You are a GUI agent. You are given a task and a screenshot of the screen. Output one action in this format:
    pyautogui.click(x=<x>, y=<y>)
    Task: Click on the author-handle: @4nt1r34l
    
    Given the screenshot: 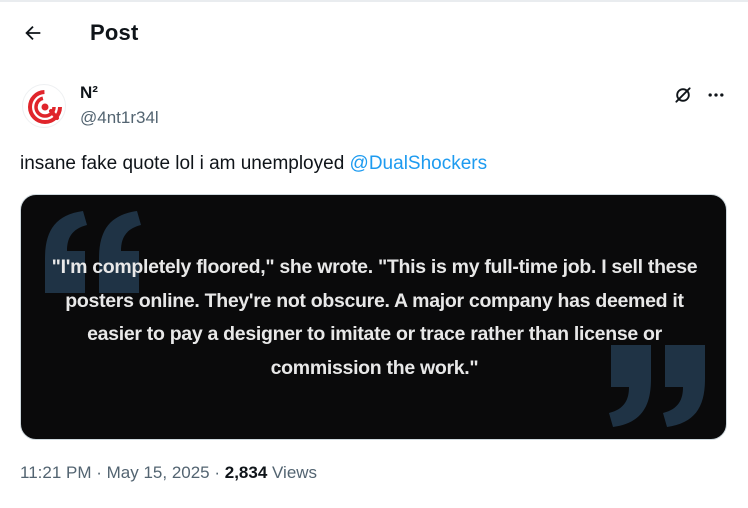 What is the action you would take?
    pyautogui.click(x=119, y=118)
    